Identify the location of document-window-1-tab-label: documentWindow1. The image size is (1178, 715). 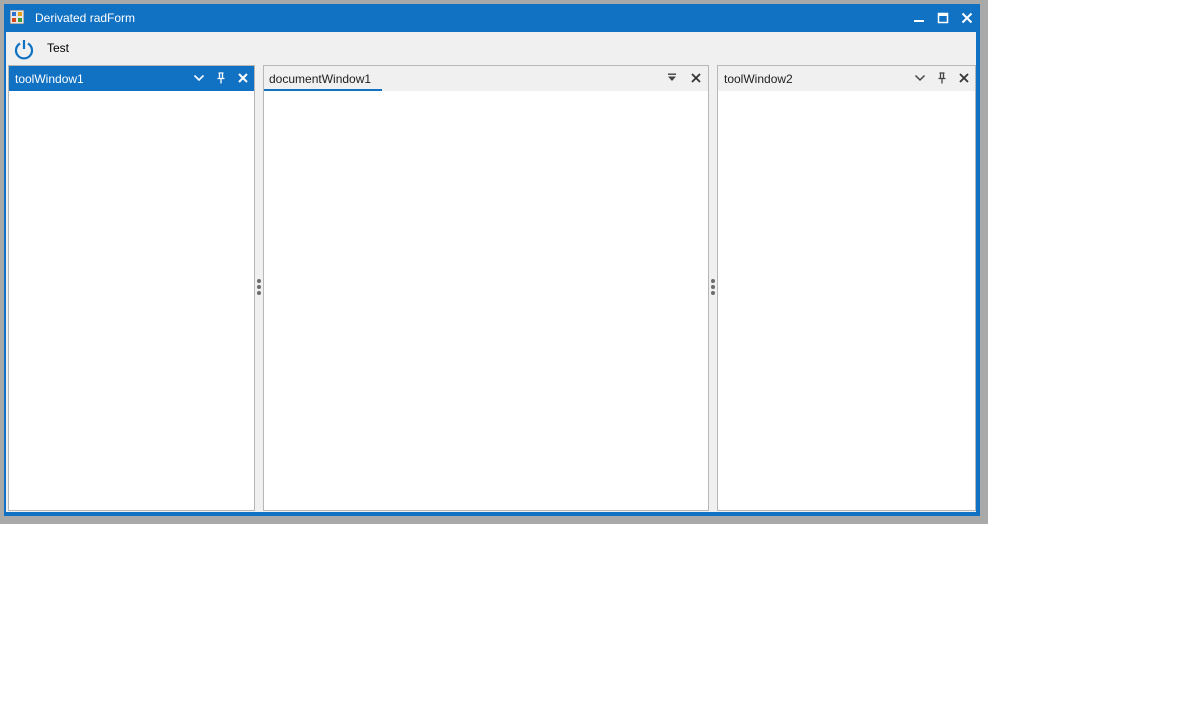
(320, 79).